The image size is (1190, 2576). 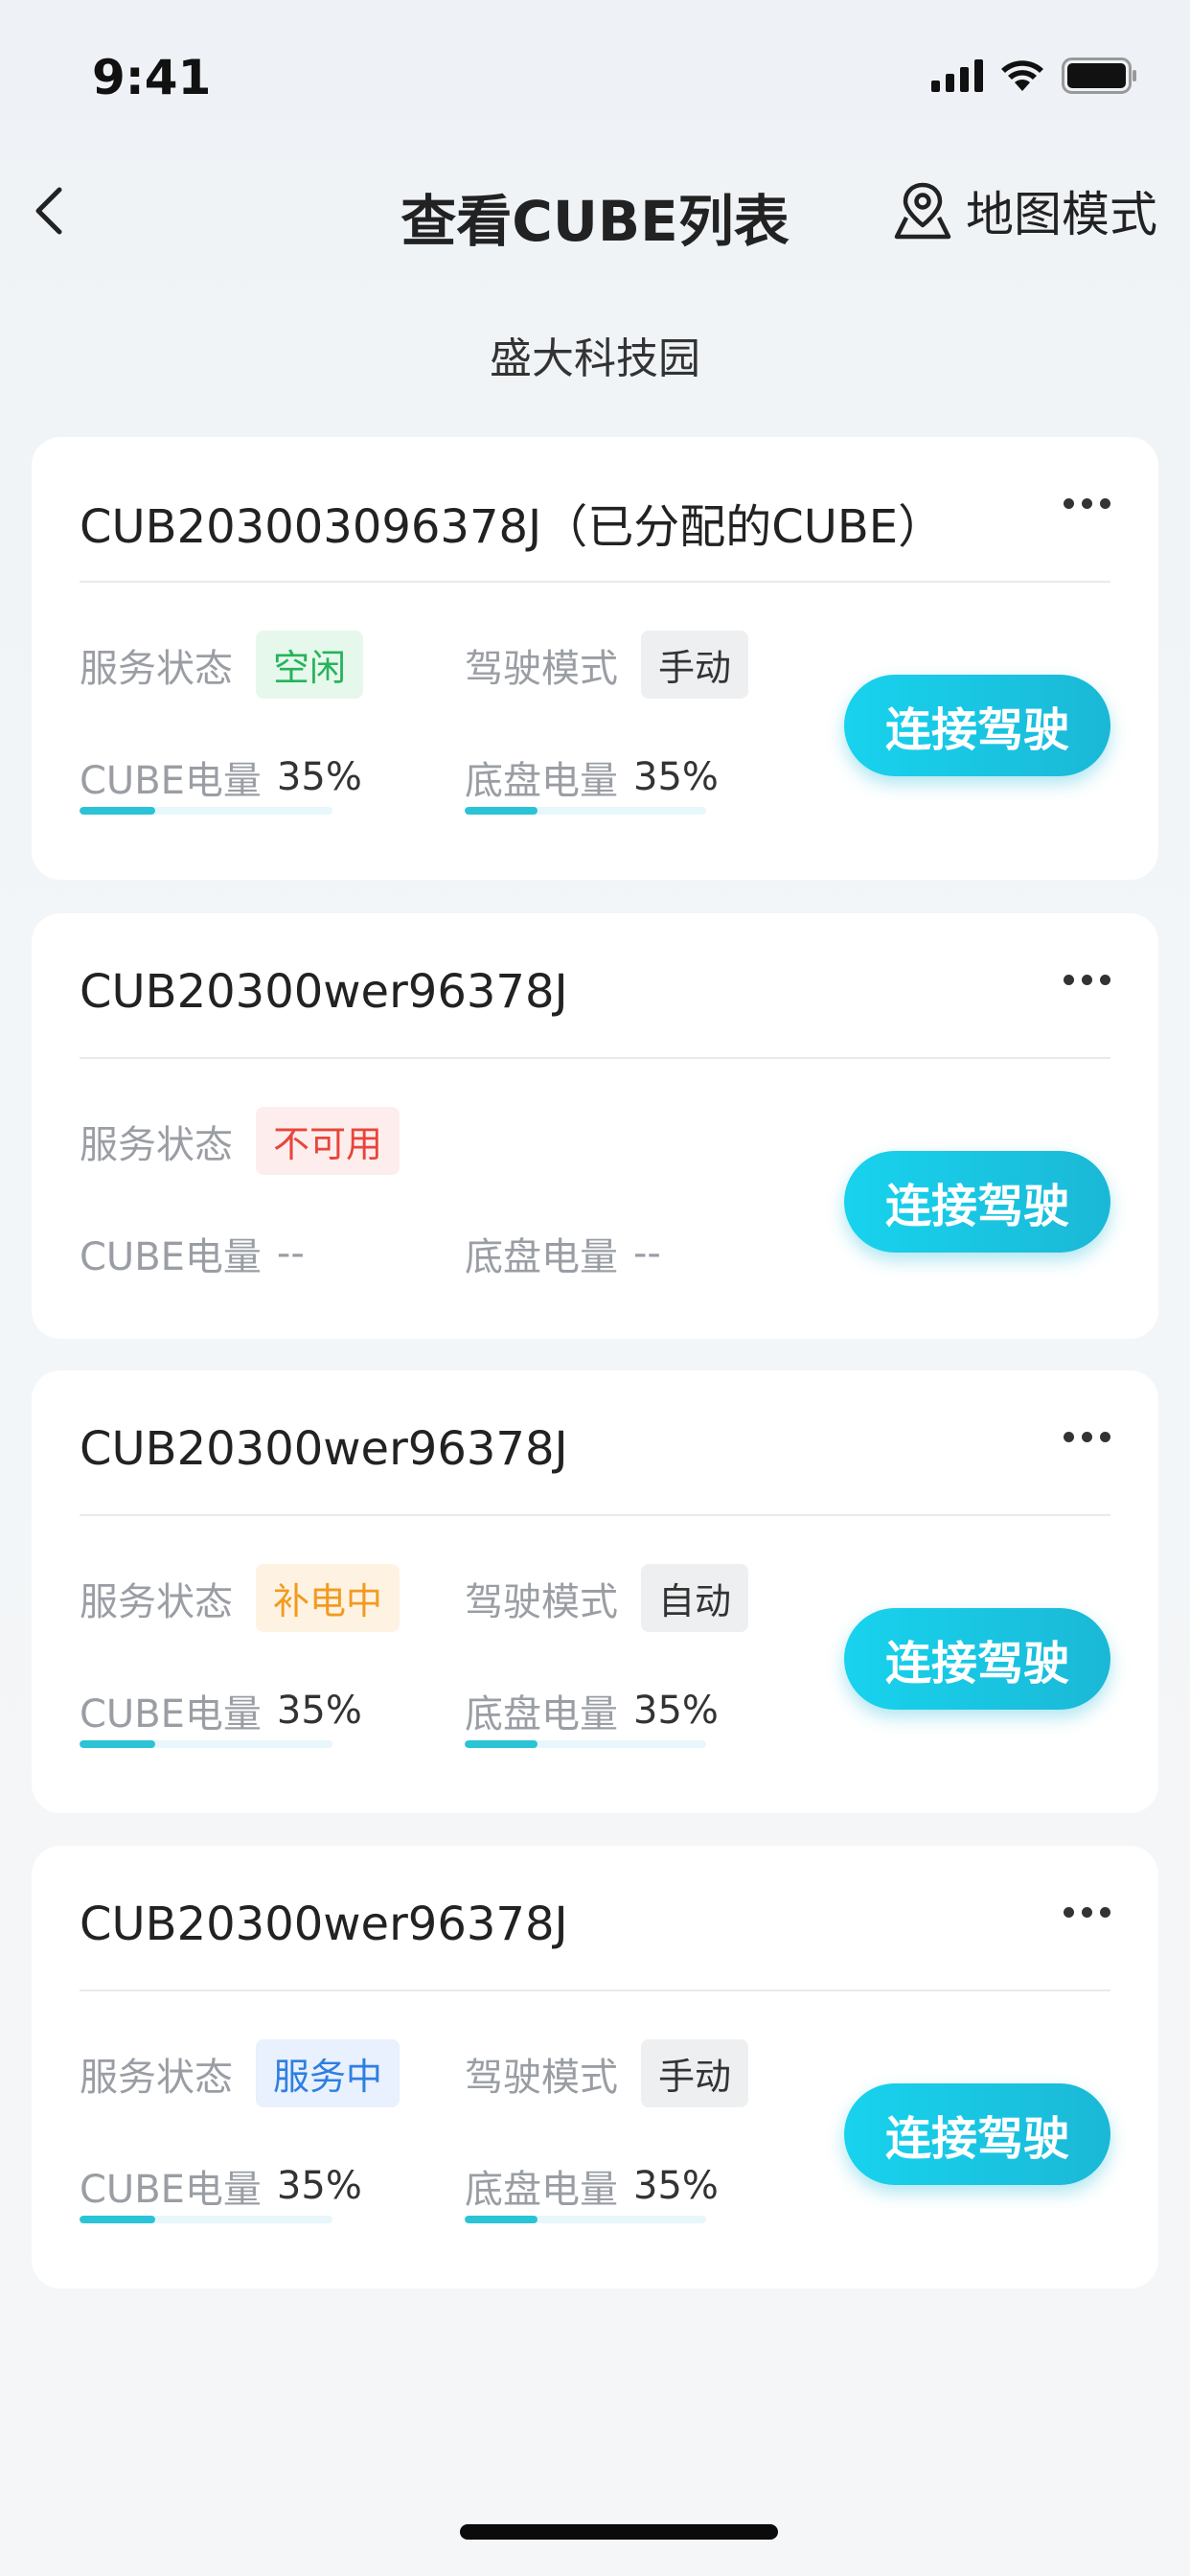 What do you see at coordinates (152, 77) in the screenshot?
I see `status-time: 9:41` at bounding box center [152, 77].